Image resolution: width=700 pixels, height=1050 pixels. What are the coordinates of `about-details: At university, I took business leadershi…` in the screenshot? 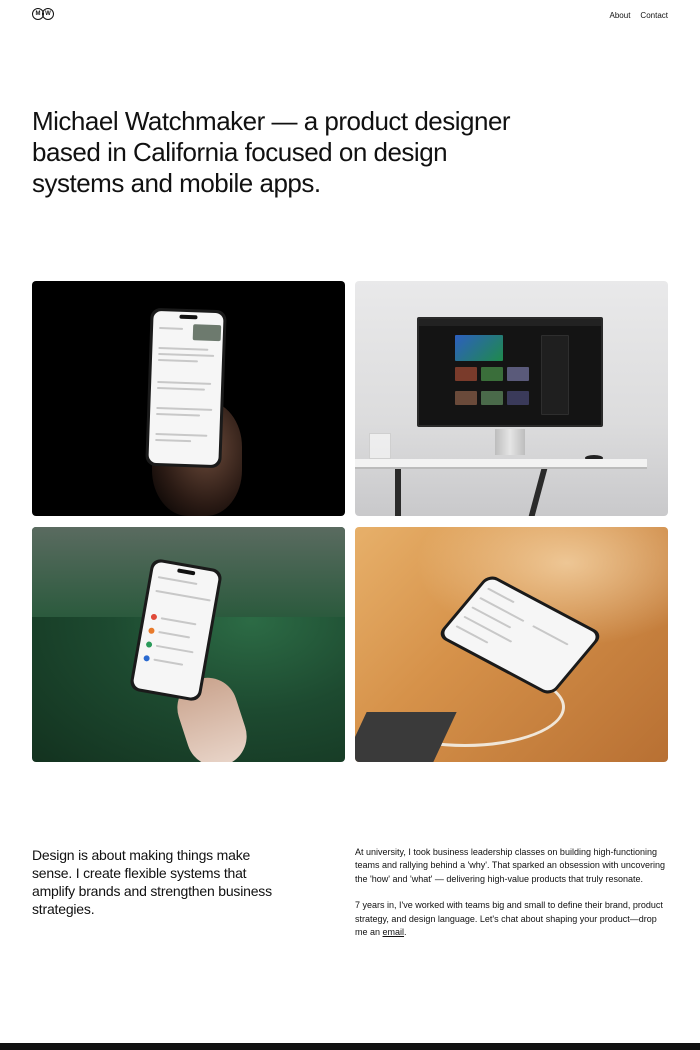 It's located at (512, 892).